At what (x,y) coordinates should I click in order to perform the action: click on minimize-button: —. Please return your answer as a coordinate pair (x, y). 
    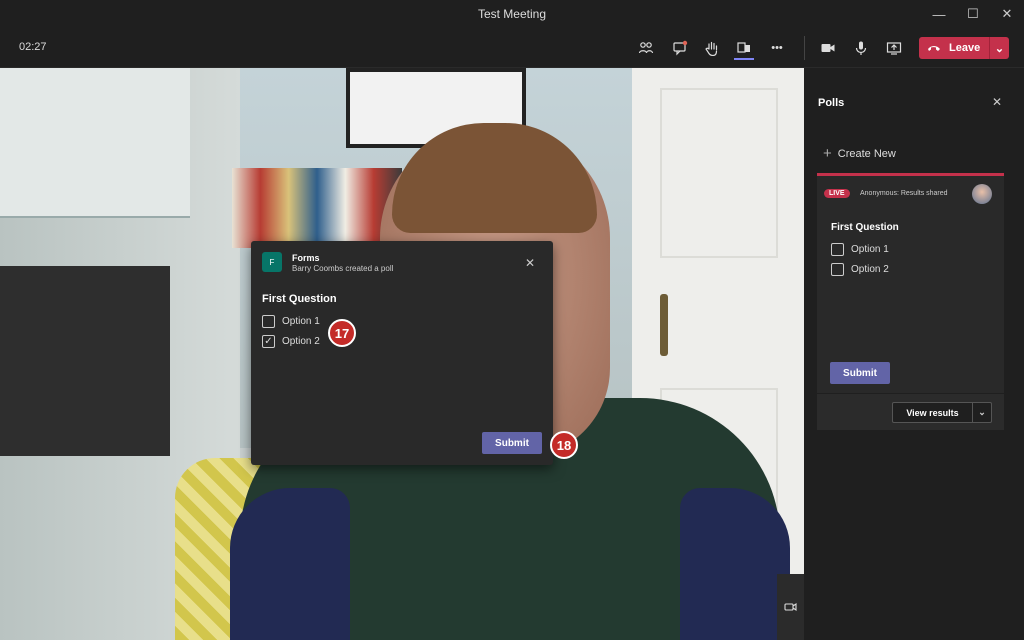
    Looking at the image, I should click on (939, 14).